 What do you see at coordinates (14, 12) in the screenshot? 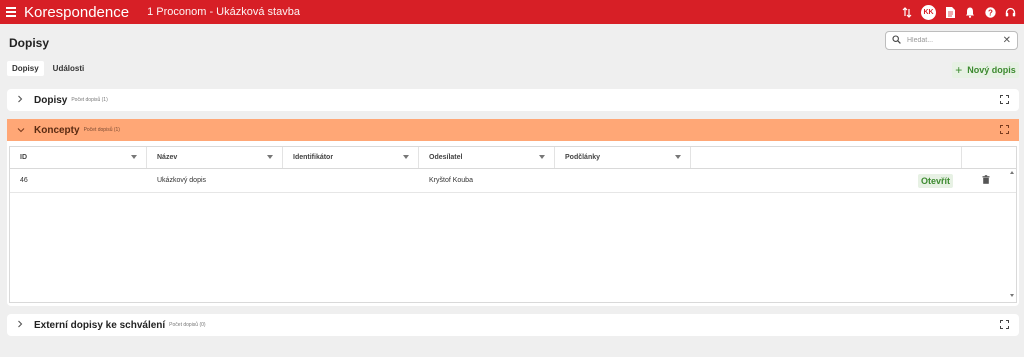
I see `menu-icon` at bounding box center [14, 12].